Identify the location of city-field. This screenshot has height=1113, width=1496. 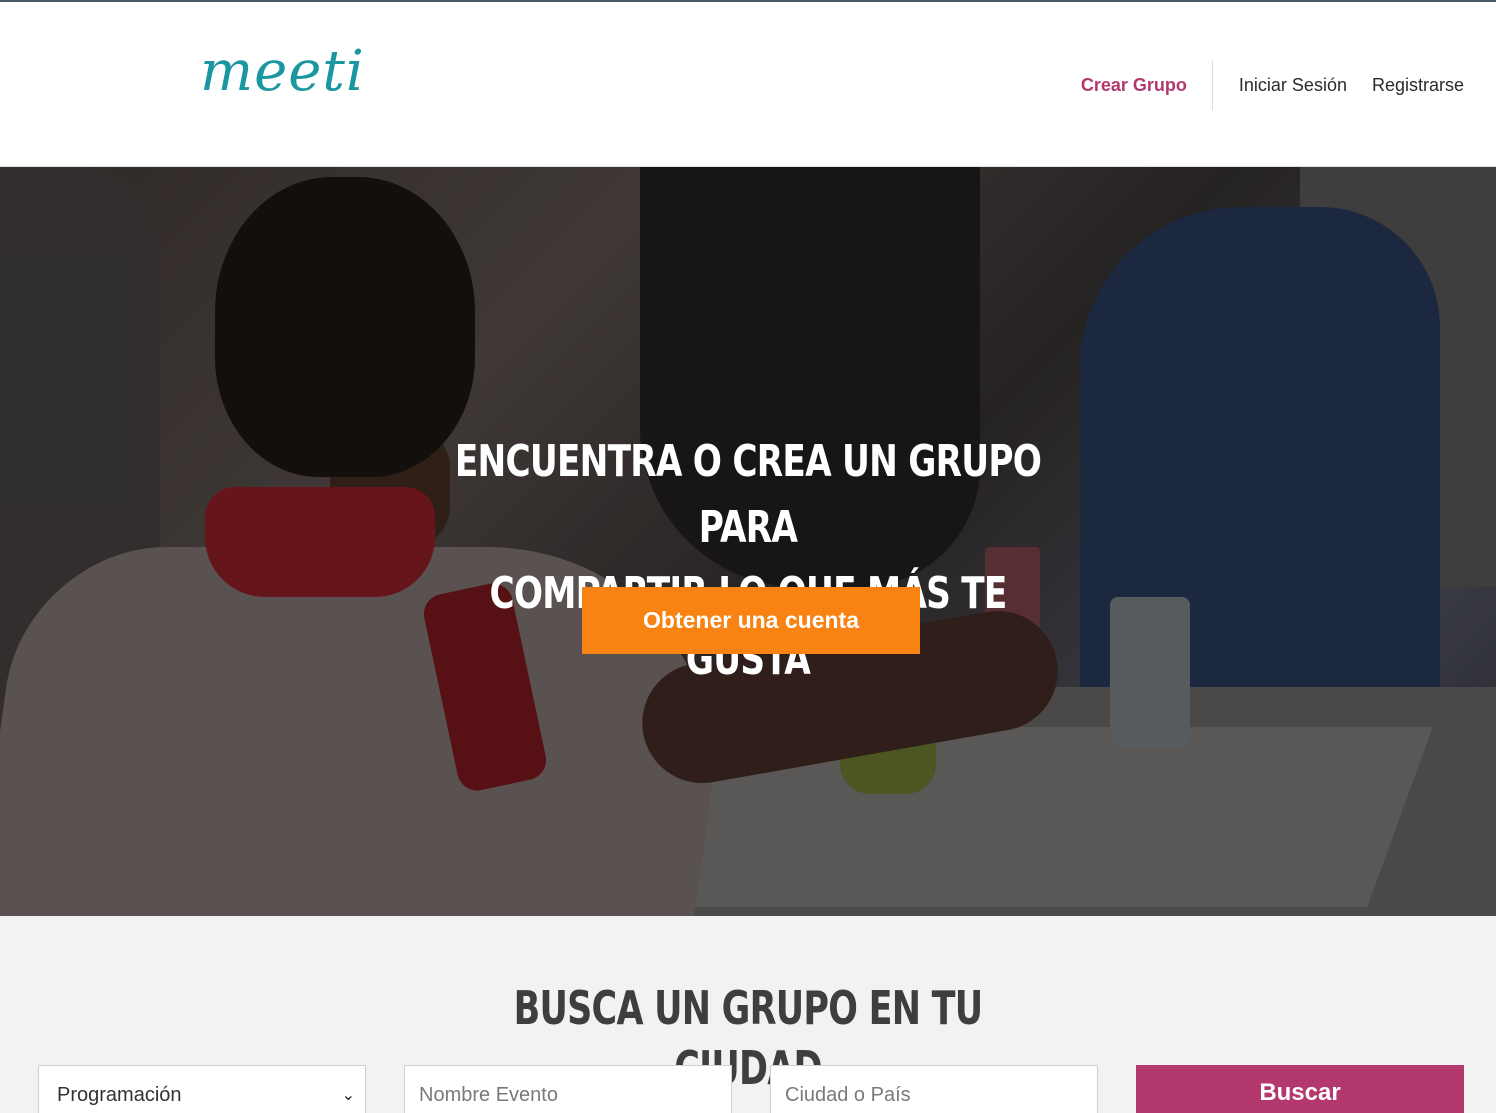
(934, 1089).